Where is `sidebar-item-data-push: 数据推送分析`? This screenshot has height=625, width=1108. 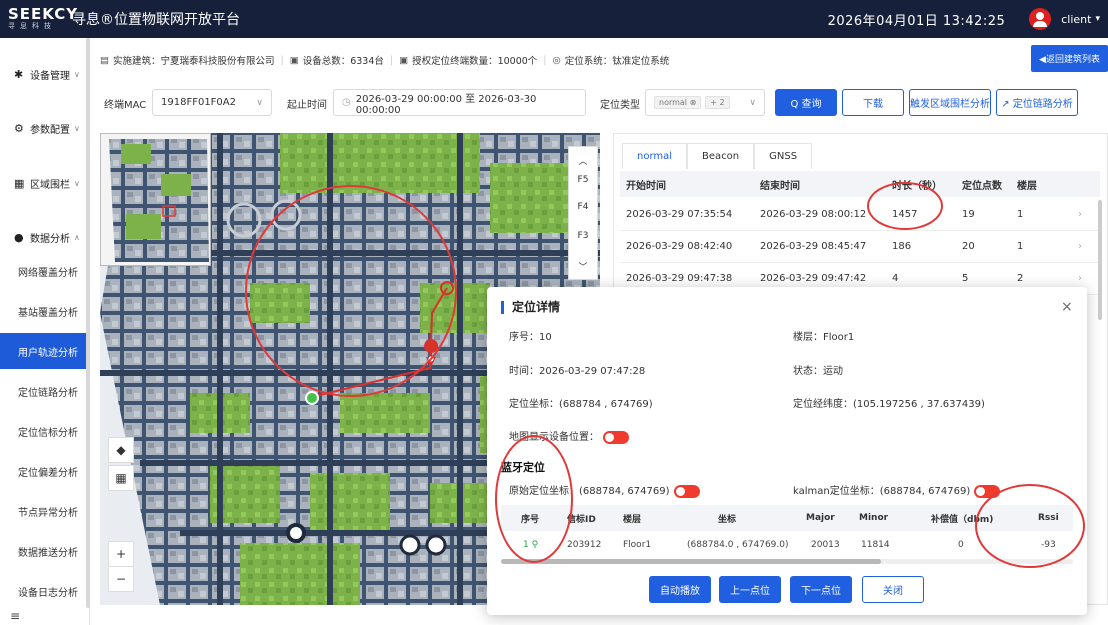
sidebar-item-data-push: 数据推送分析 is located at coordinates (44, 551).